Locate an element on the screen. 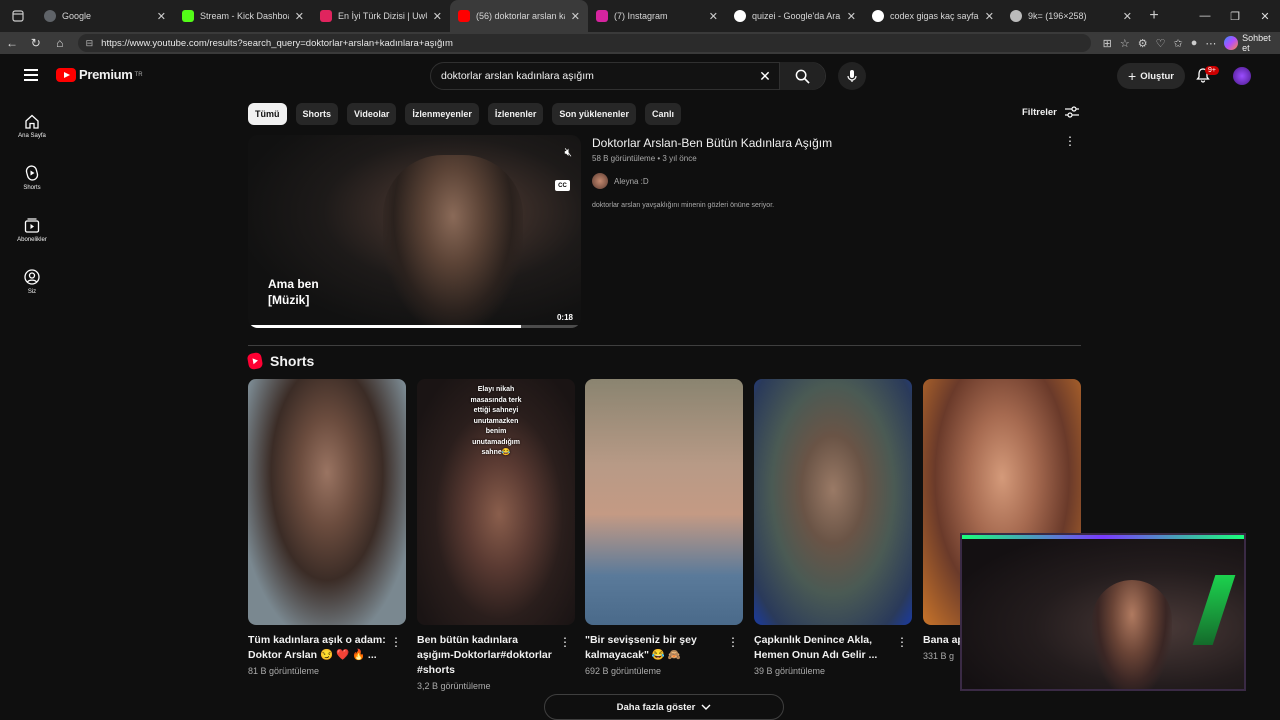  new-tab-button: + is located at coordinates (1154, 16).